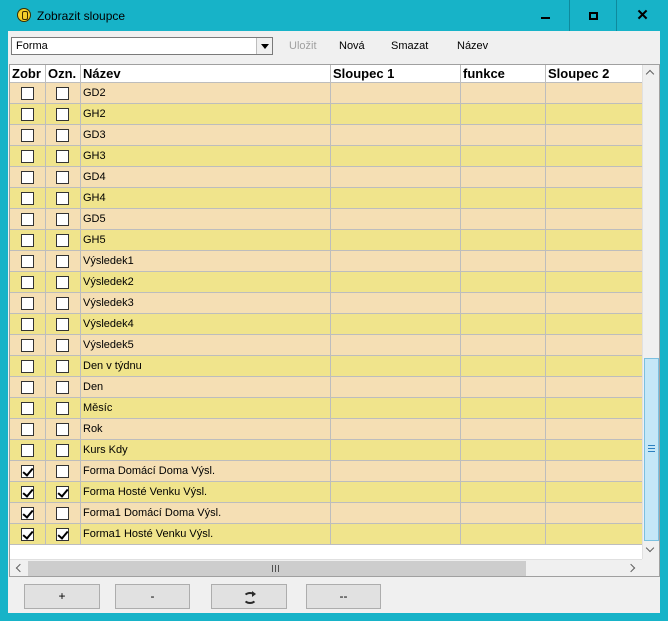  Describe the element at coordinates (206, 198) in the screenshot. I see `name-cell: GH4` at that location.